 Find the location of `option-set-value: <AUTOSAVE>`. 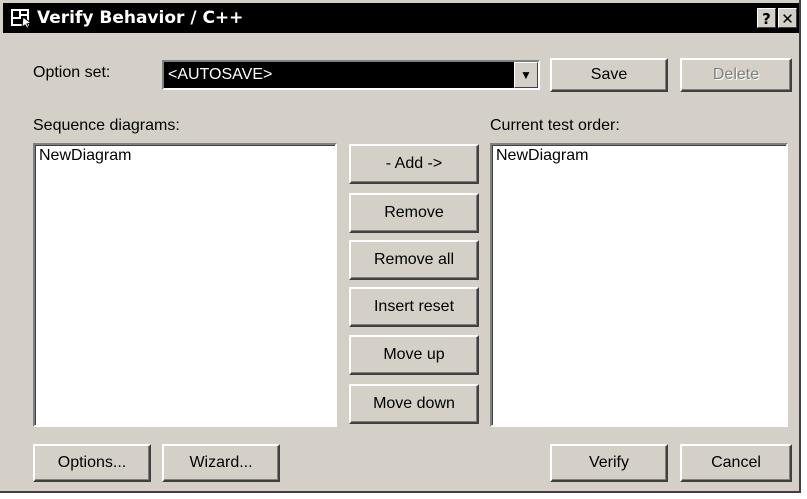

option-set-value: <AUTOSAVE> is located at coordinates (339, 75).